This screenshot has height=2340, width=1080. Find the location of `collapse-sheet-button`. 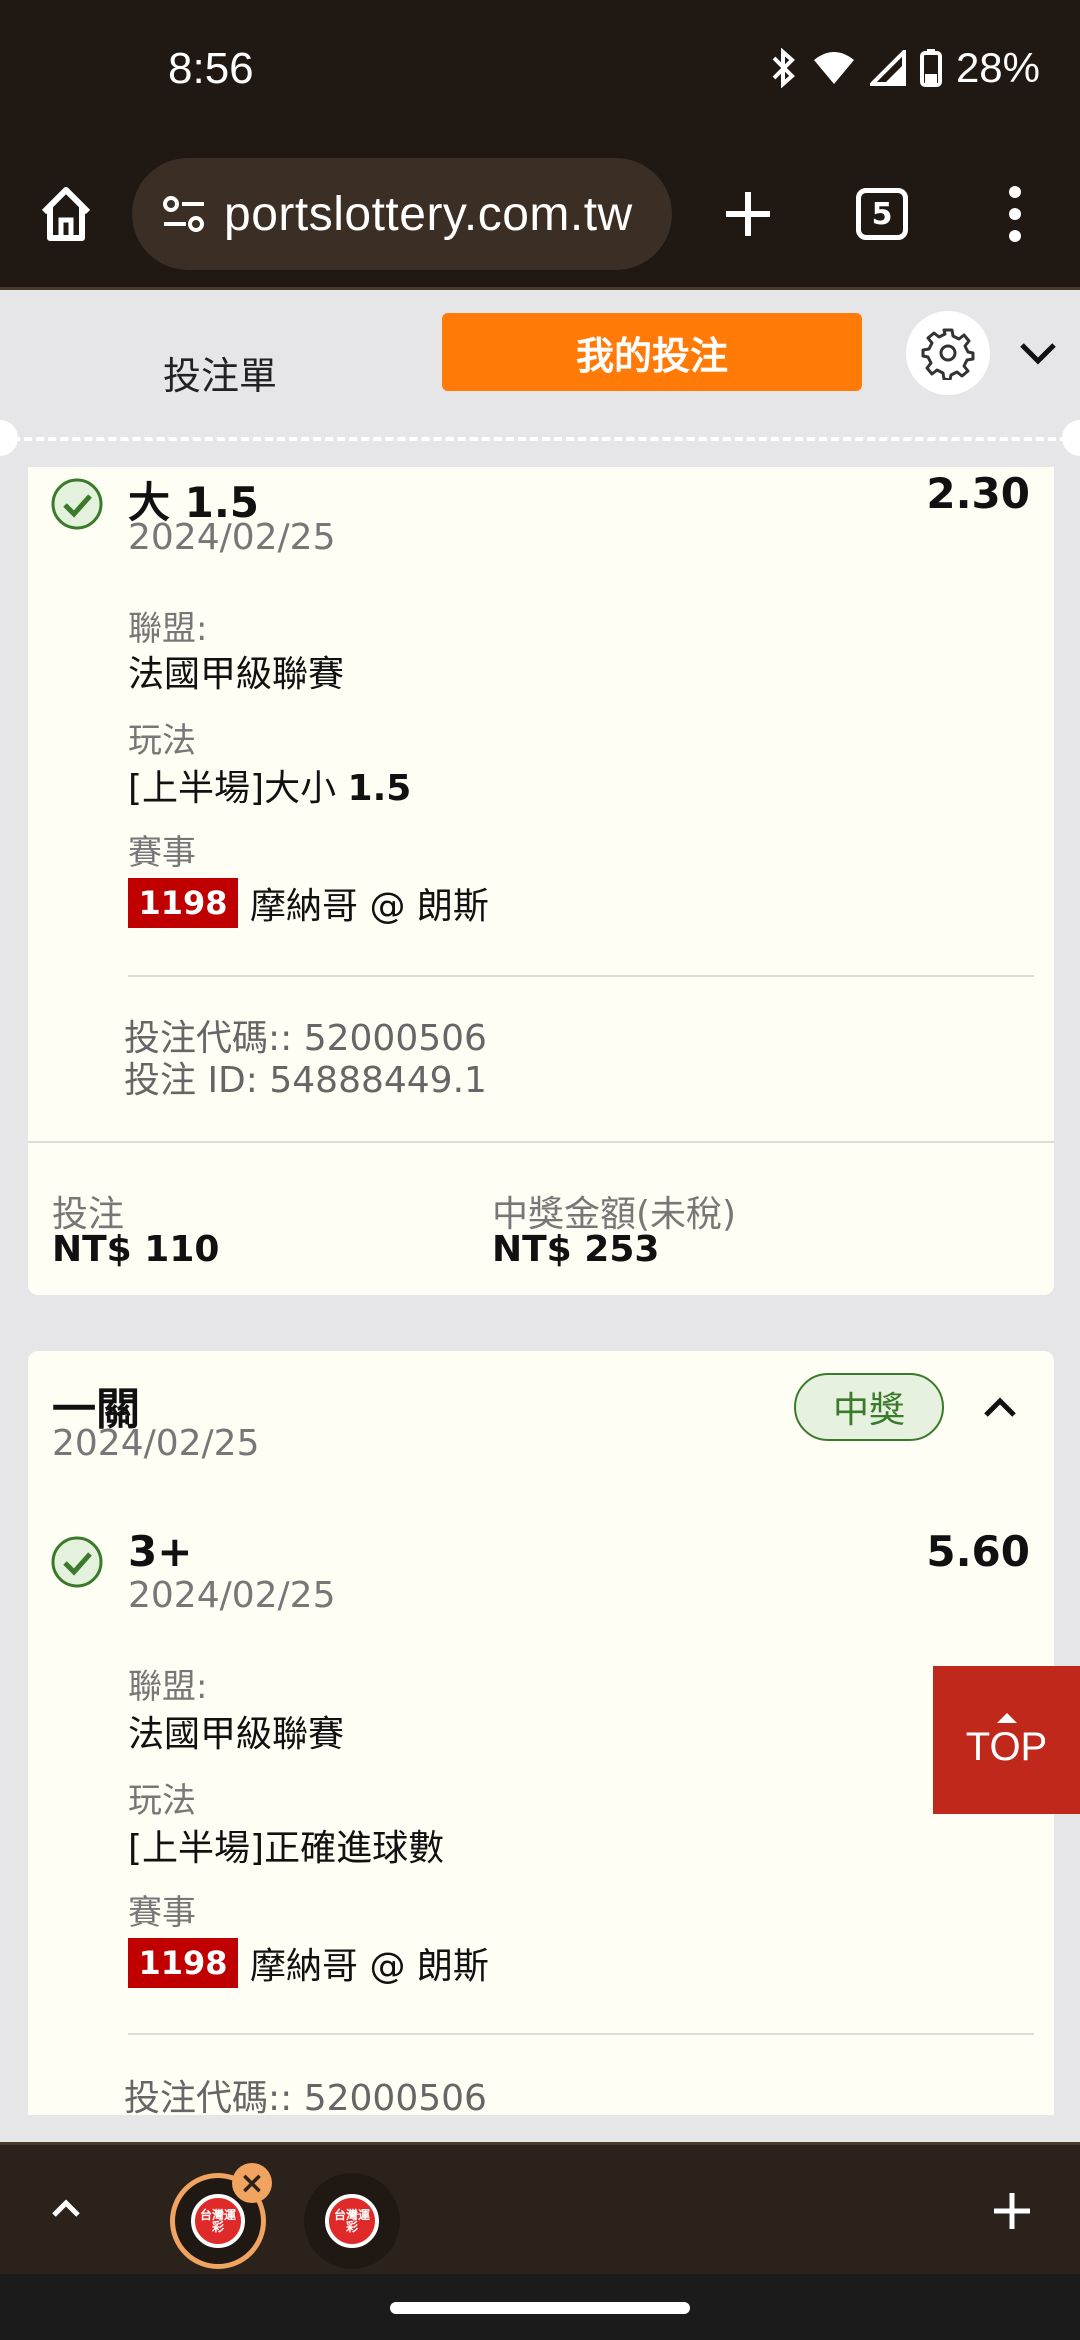

collapse-sheet-button is located at coordinates (1038, 353).